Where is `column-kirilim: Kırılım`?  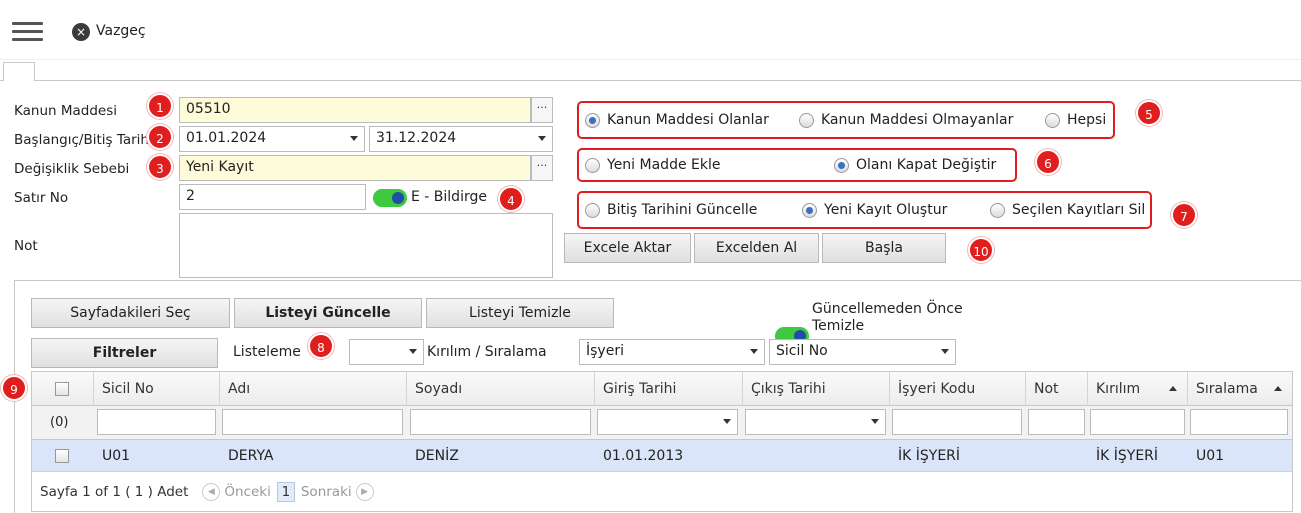 column-kirilim: Kırılım is located at coordinates (1138, 389).